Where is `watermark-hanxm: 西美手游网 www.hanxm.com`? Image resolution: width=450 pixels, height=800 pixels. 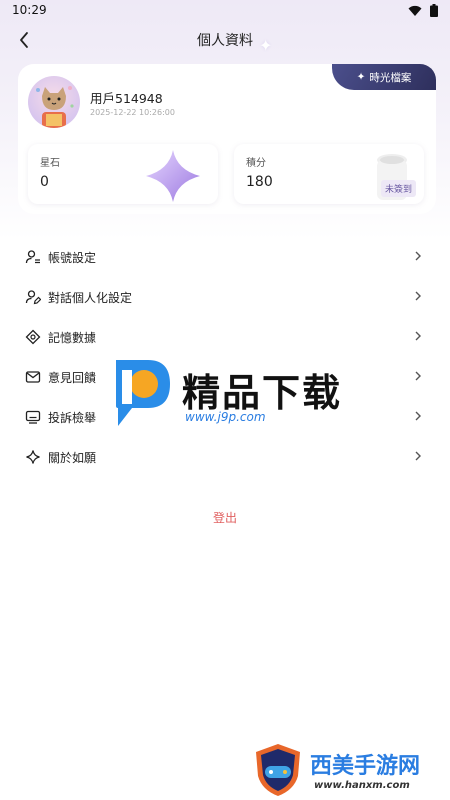 watermark-hanxm: 西美手游网 www.hanxm.com is located at coordinates (351, 771).